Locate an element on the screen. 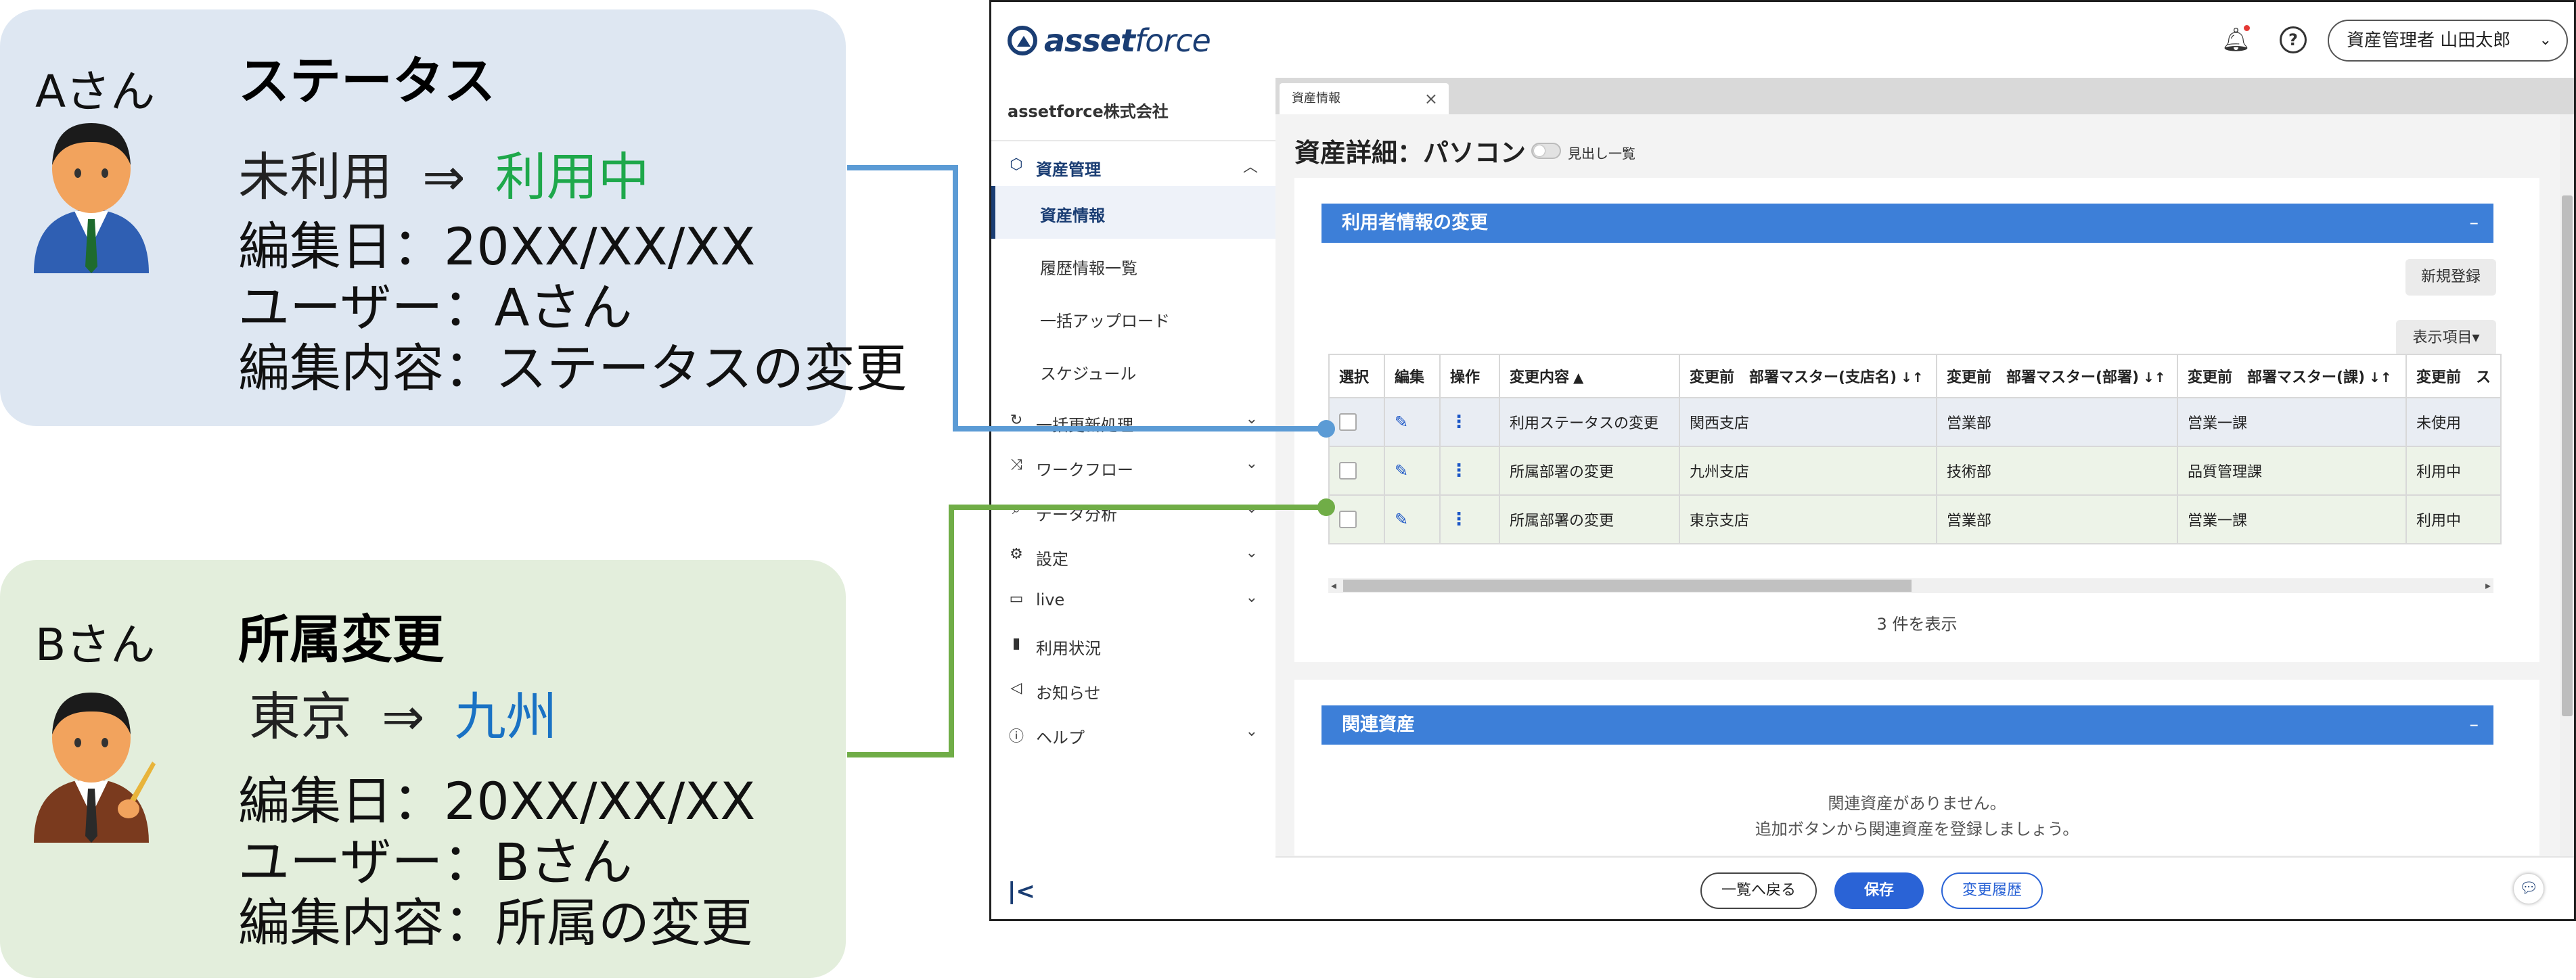 This screenshot has width=2576, height=980. change-history-button: 変更履歴 is located at coordinates (1992, 890).